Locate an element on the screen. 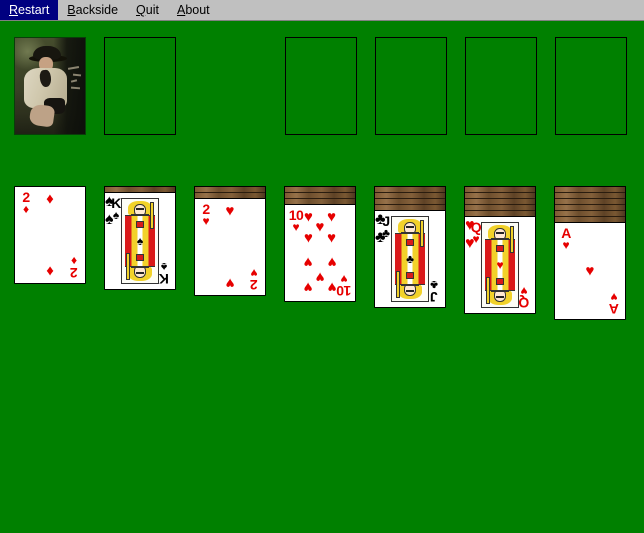  card-corner-br: 10 ♥ is located at coordinates (344, 285).